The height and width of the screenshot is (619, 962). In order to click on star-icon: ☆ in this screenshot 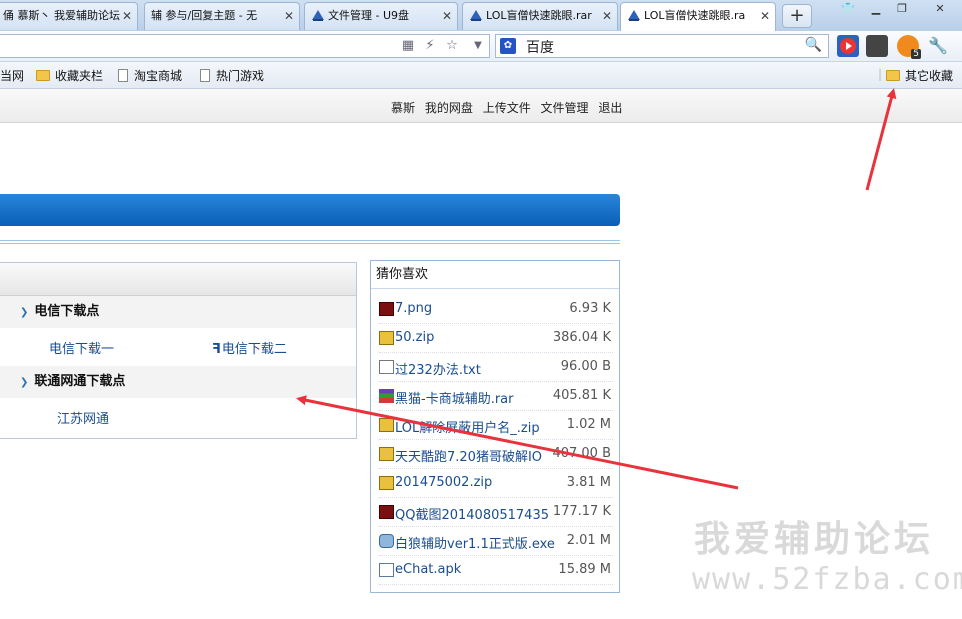, I will do `click(452, 46)`.